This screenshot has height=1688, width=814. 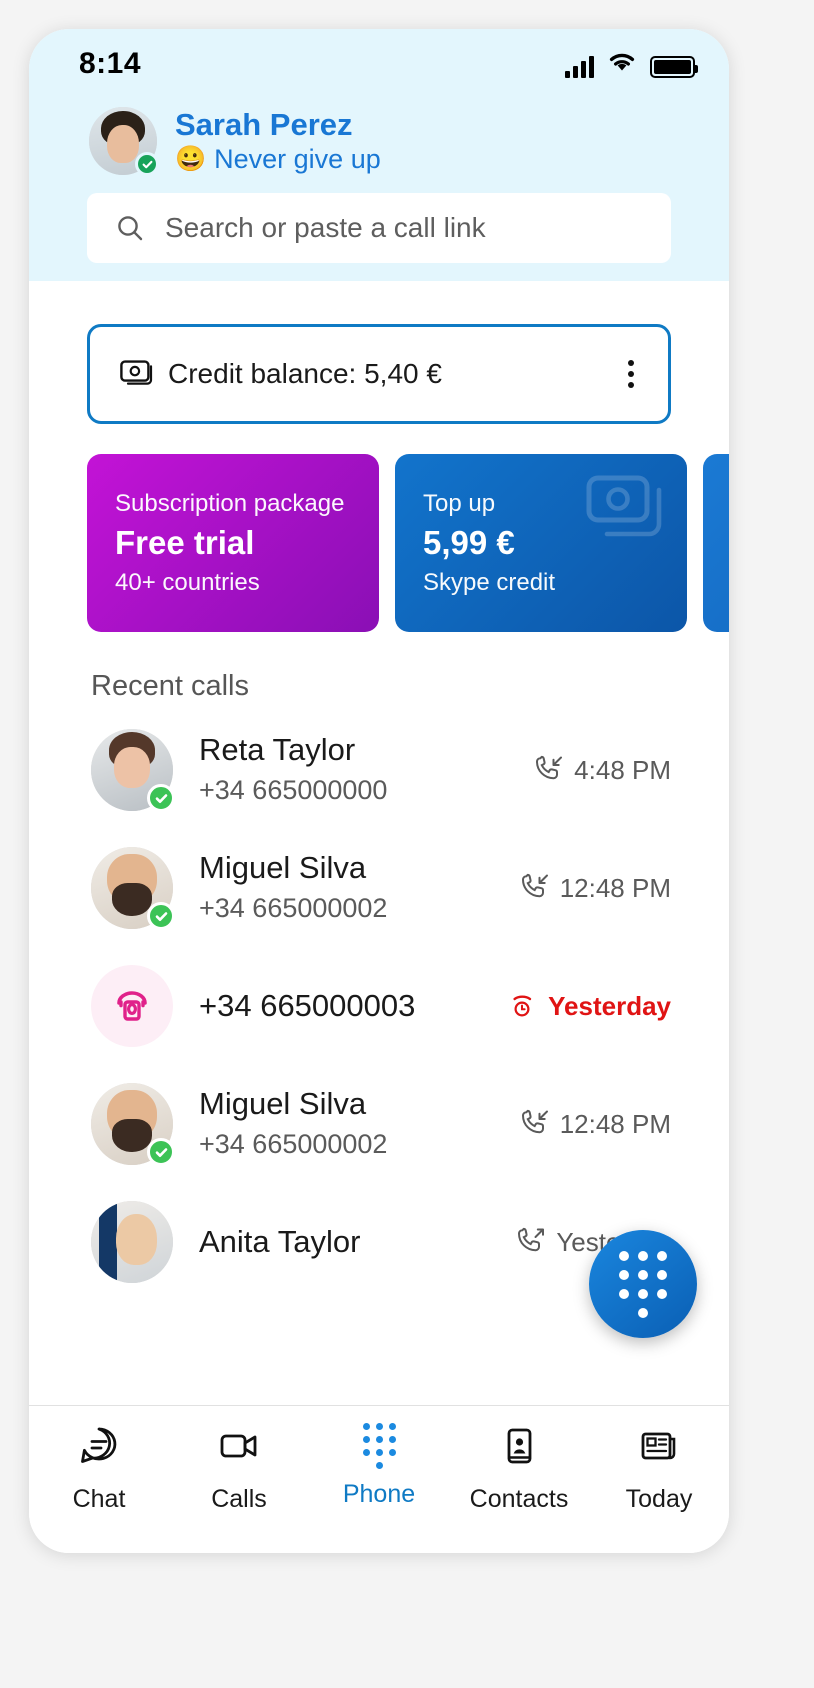 I want to click on mood-emoji: 😀, so click(x=191, y=158).